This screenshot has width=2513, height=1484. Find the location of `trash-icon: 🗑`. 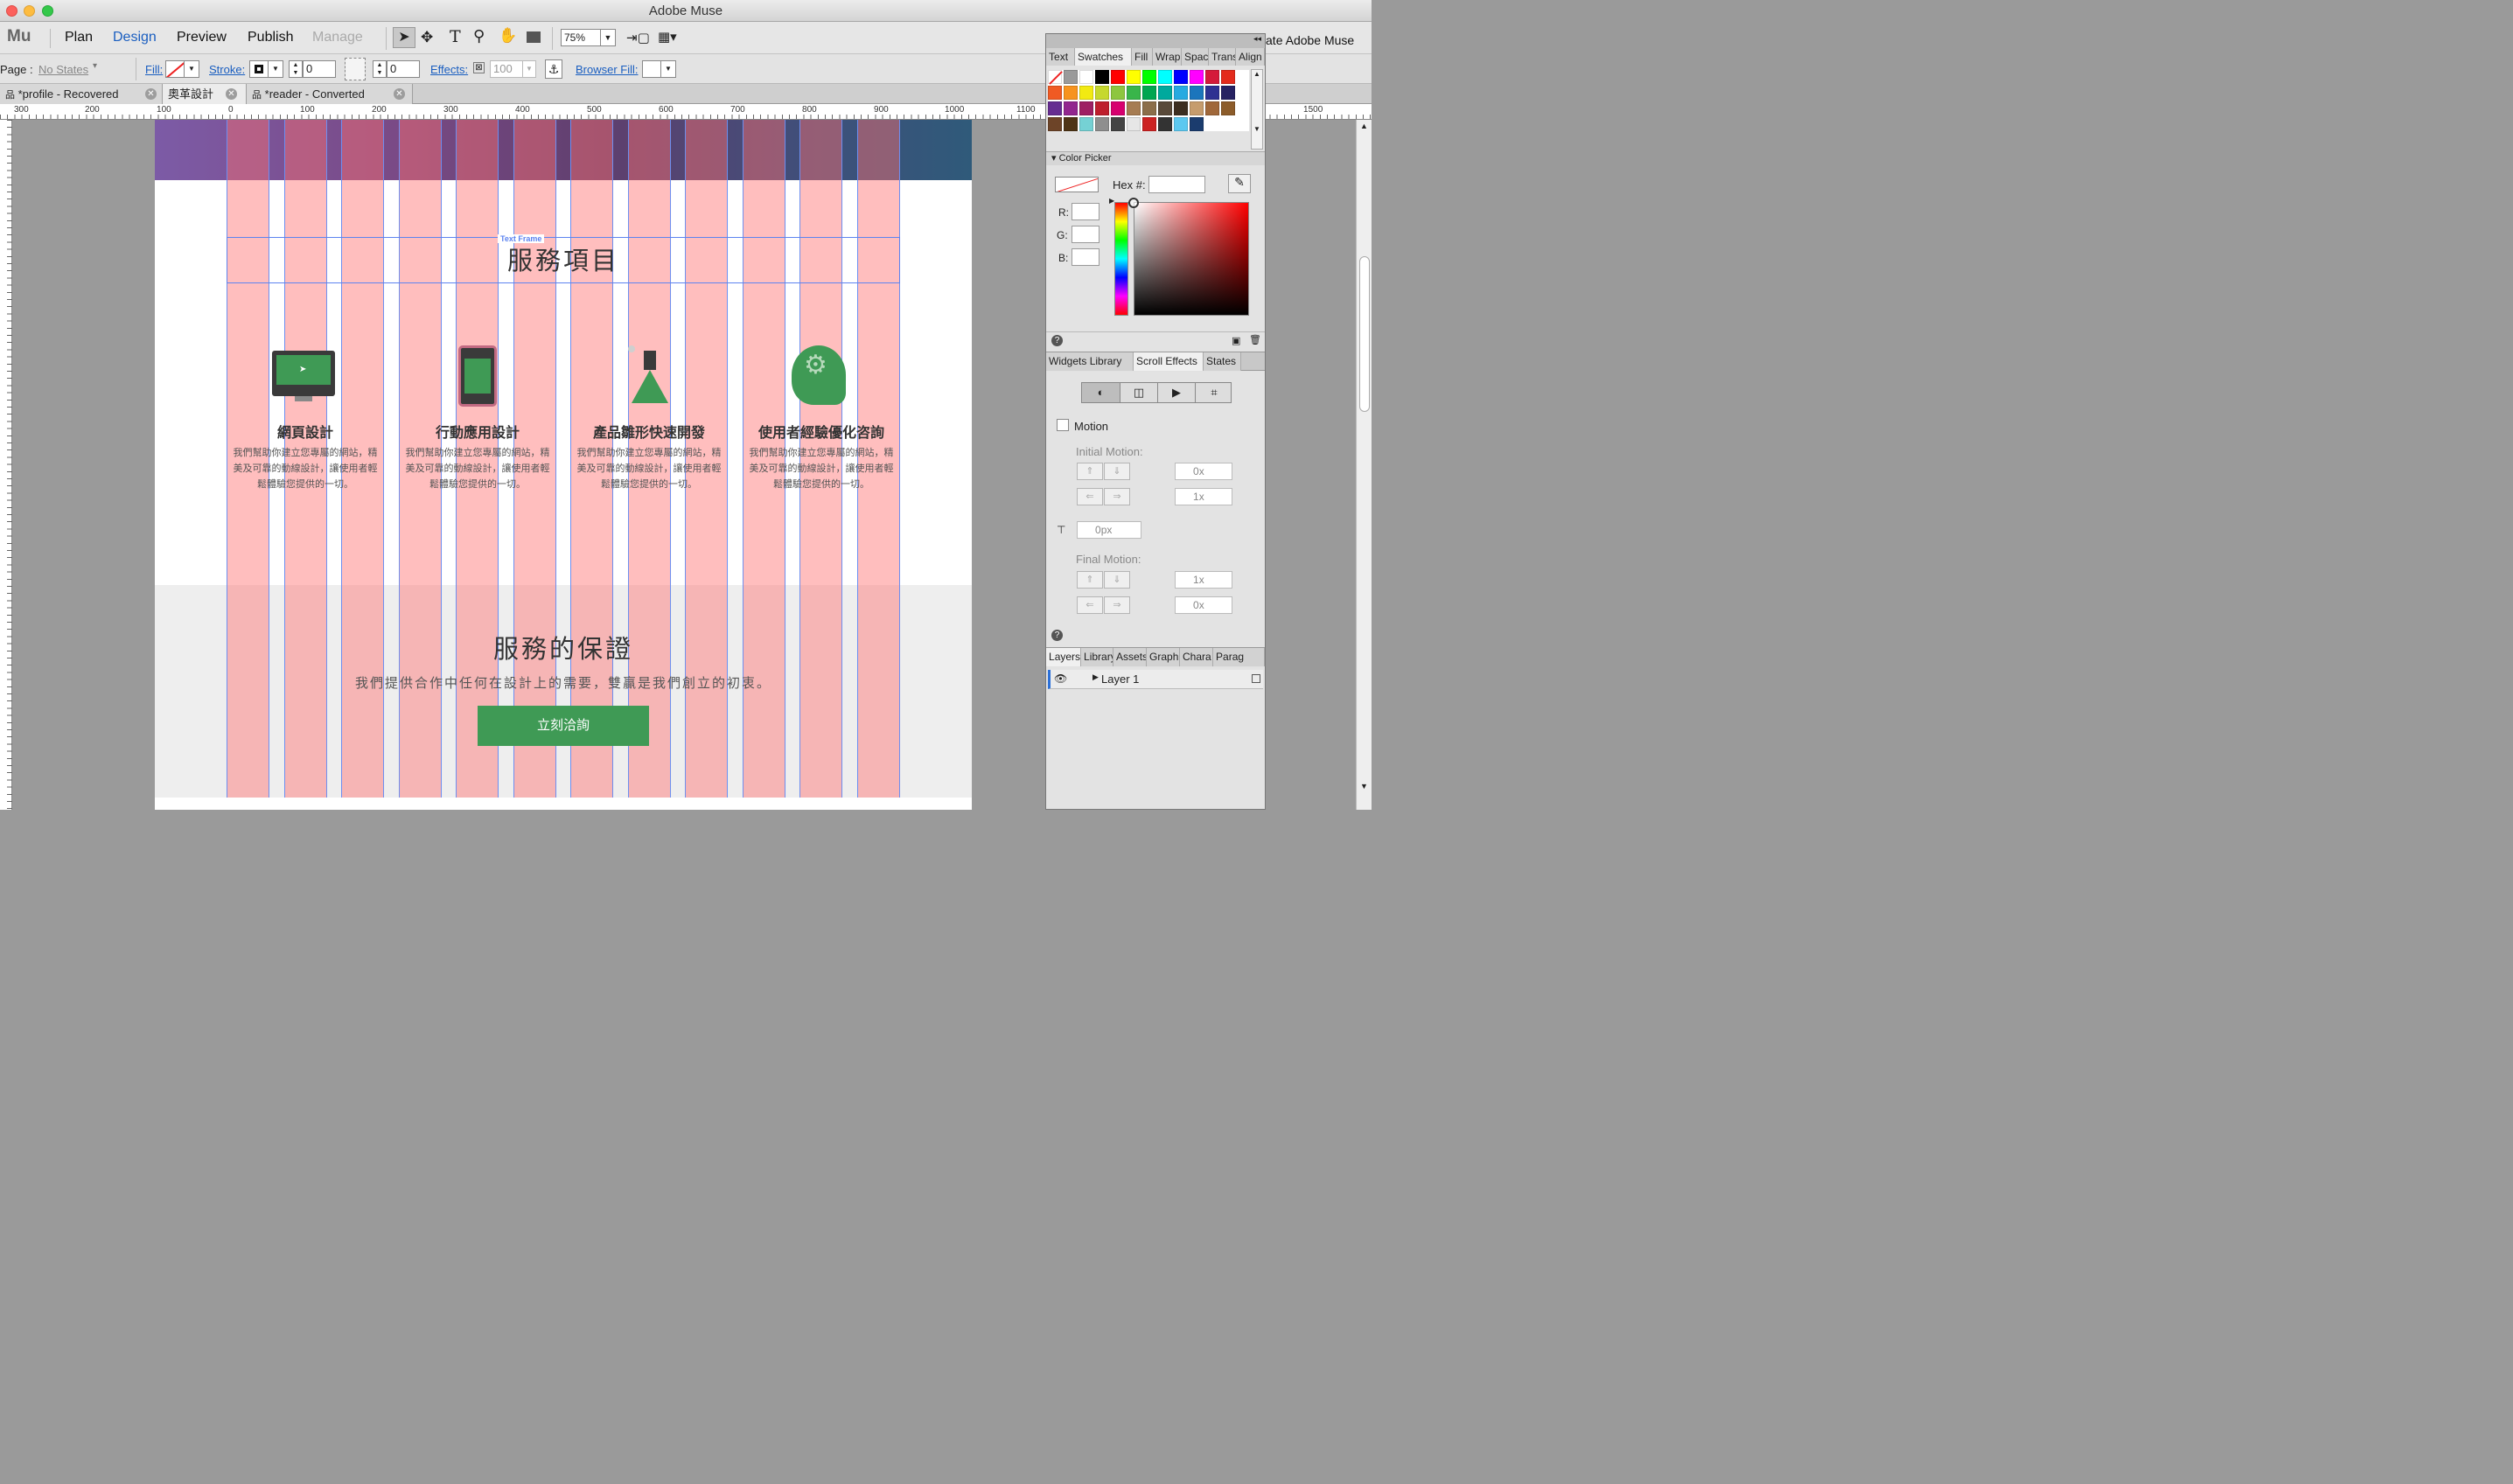

trash-icon: 🗑 is located at coordinates (1255, 339).